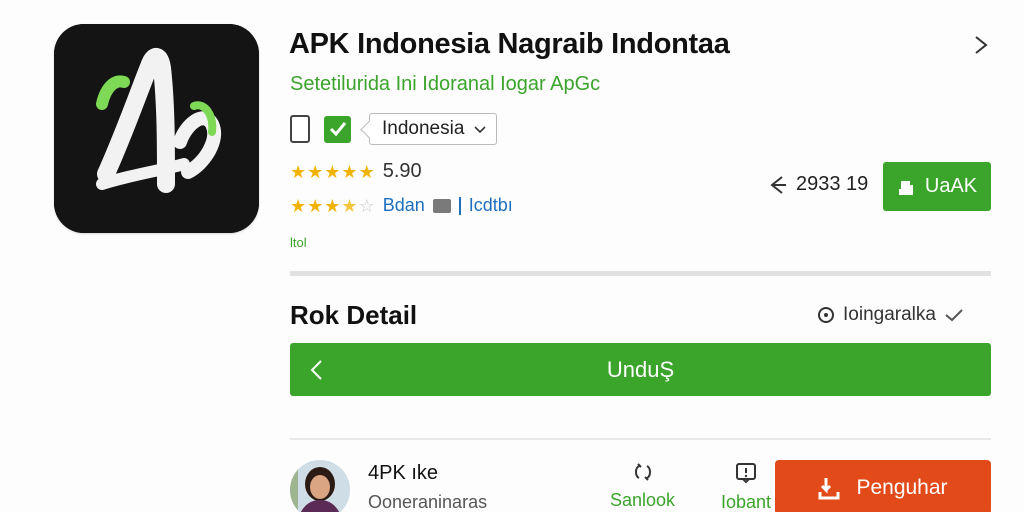  What do you see at coordinates (746, 473) in the screenshot?
I see `flag-icon` at bounding box center [746, 473].